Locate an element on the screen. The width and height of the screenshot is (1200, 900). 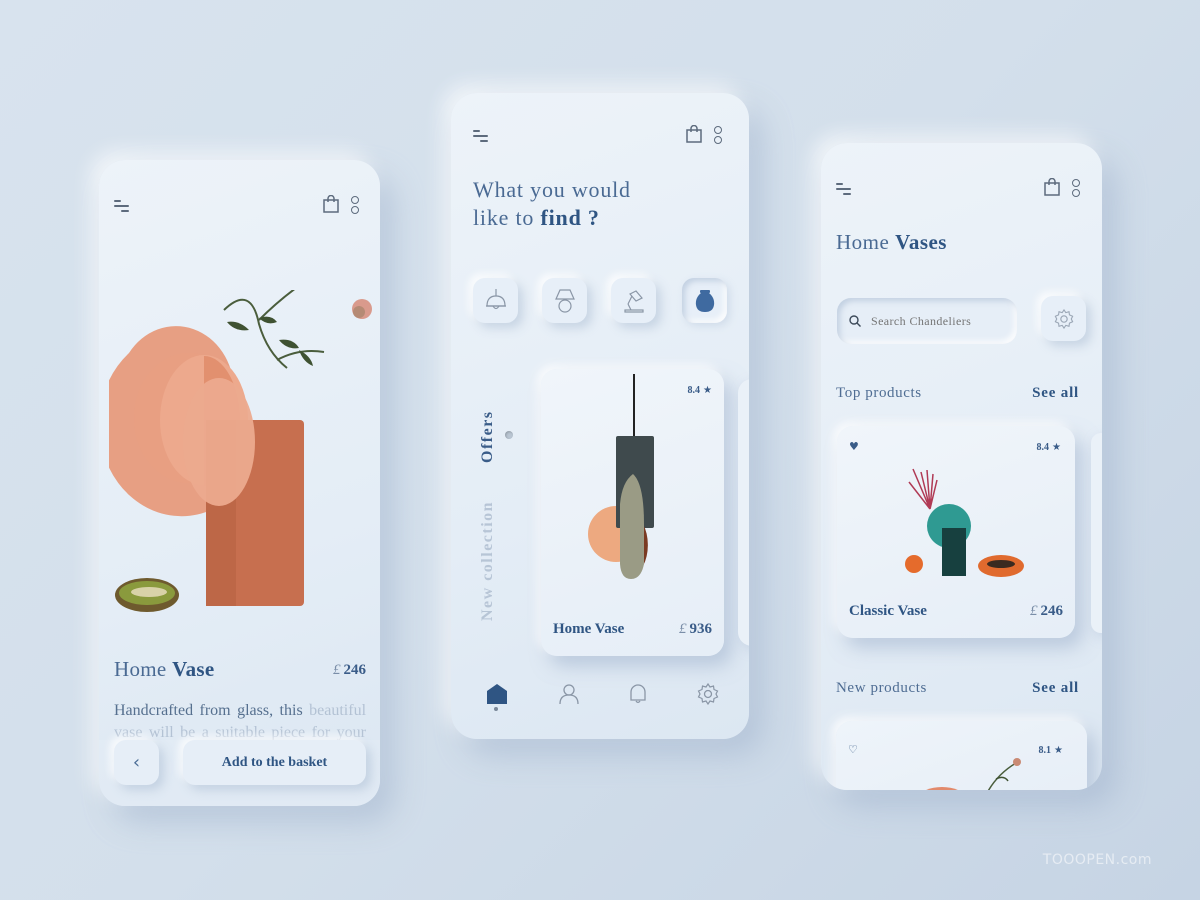
search-icon is located at coordinates (855, 321).